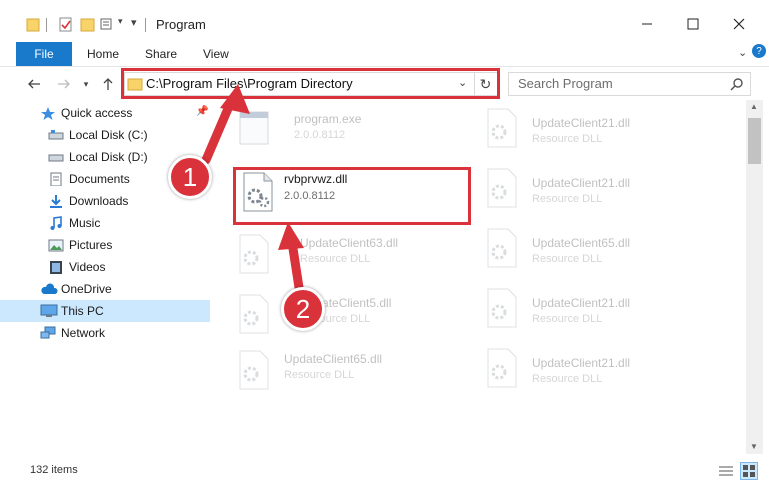 This screenshot has height=494, width=769. What do you see at coordinates (253, 191) in the screenshot?
I see `annotation-arrows` at bounding box center [253, 191].